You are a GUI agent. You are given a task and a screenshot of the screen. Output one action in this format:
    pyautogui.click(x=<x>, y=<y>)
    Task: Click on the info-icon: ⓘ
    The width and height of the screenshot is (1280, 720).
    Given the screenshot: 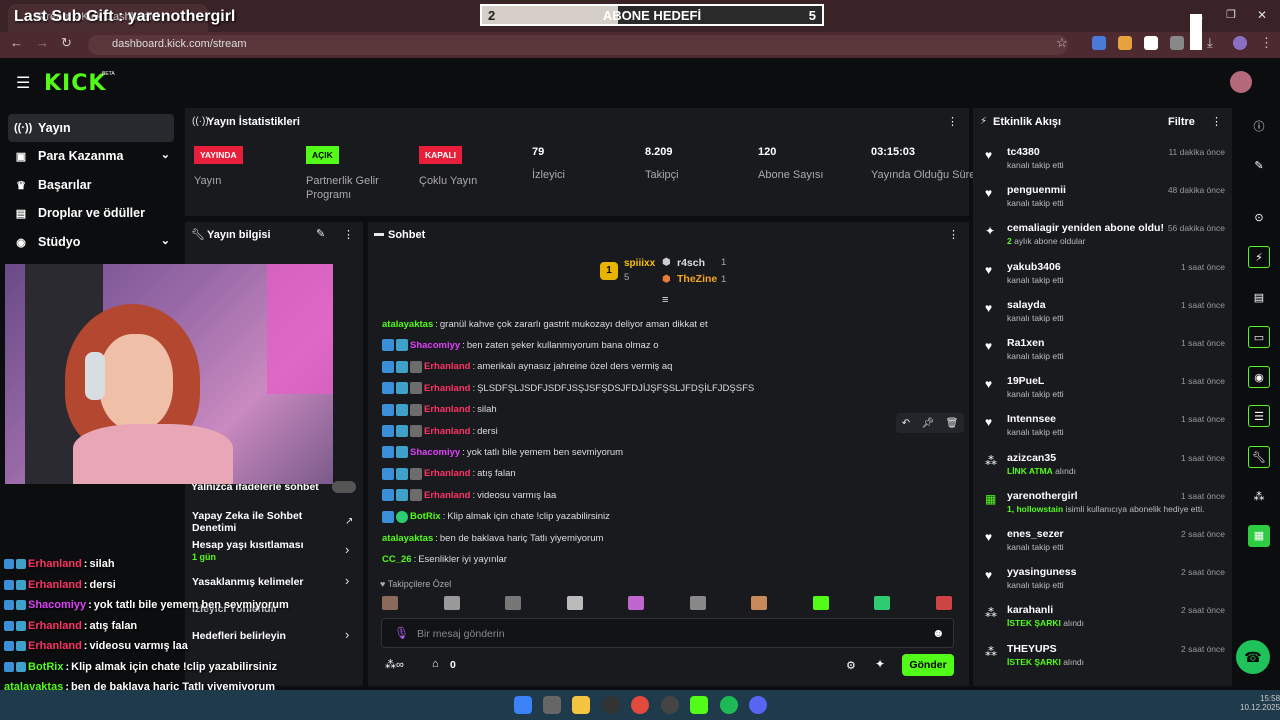 What is the action you would take?
    pyautogui.click(x=1259, y=127)
    